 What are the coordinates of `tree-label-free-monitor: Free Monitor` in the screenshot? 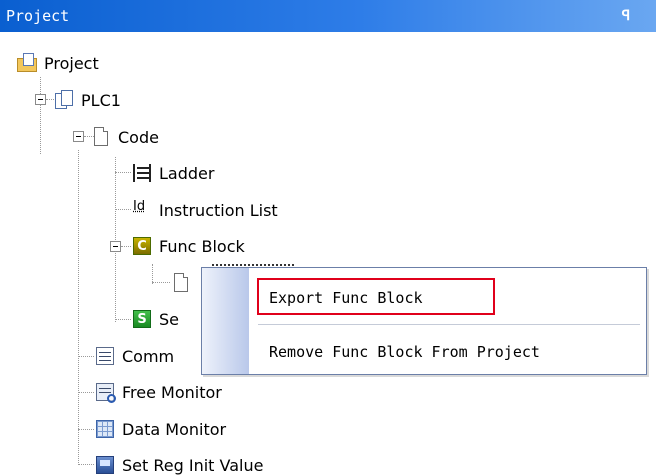 It's located at (172, 392).